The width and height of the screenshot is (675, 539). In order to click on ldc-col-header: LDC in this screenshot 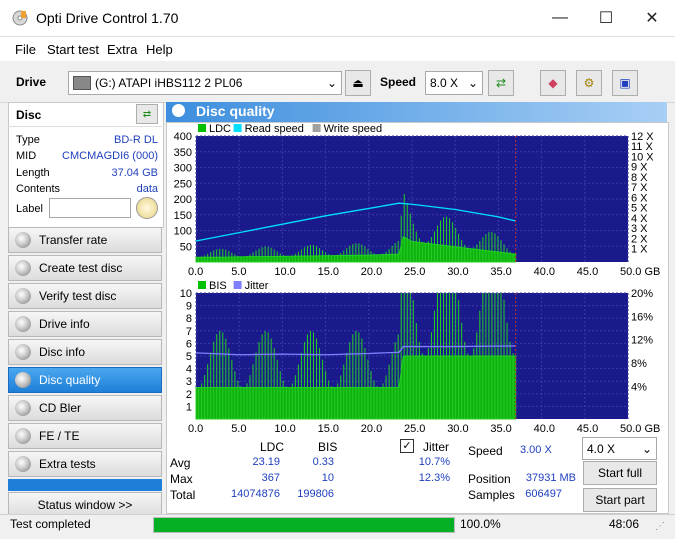, I will do `click(272, 447)`.